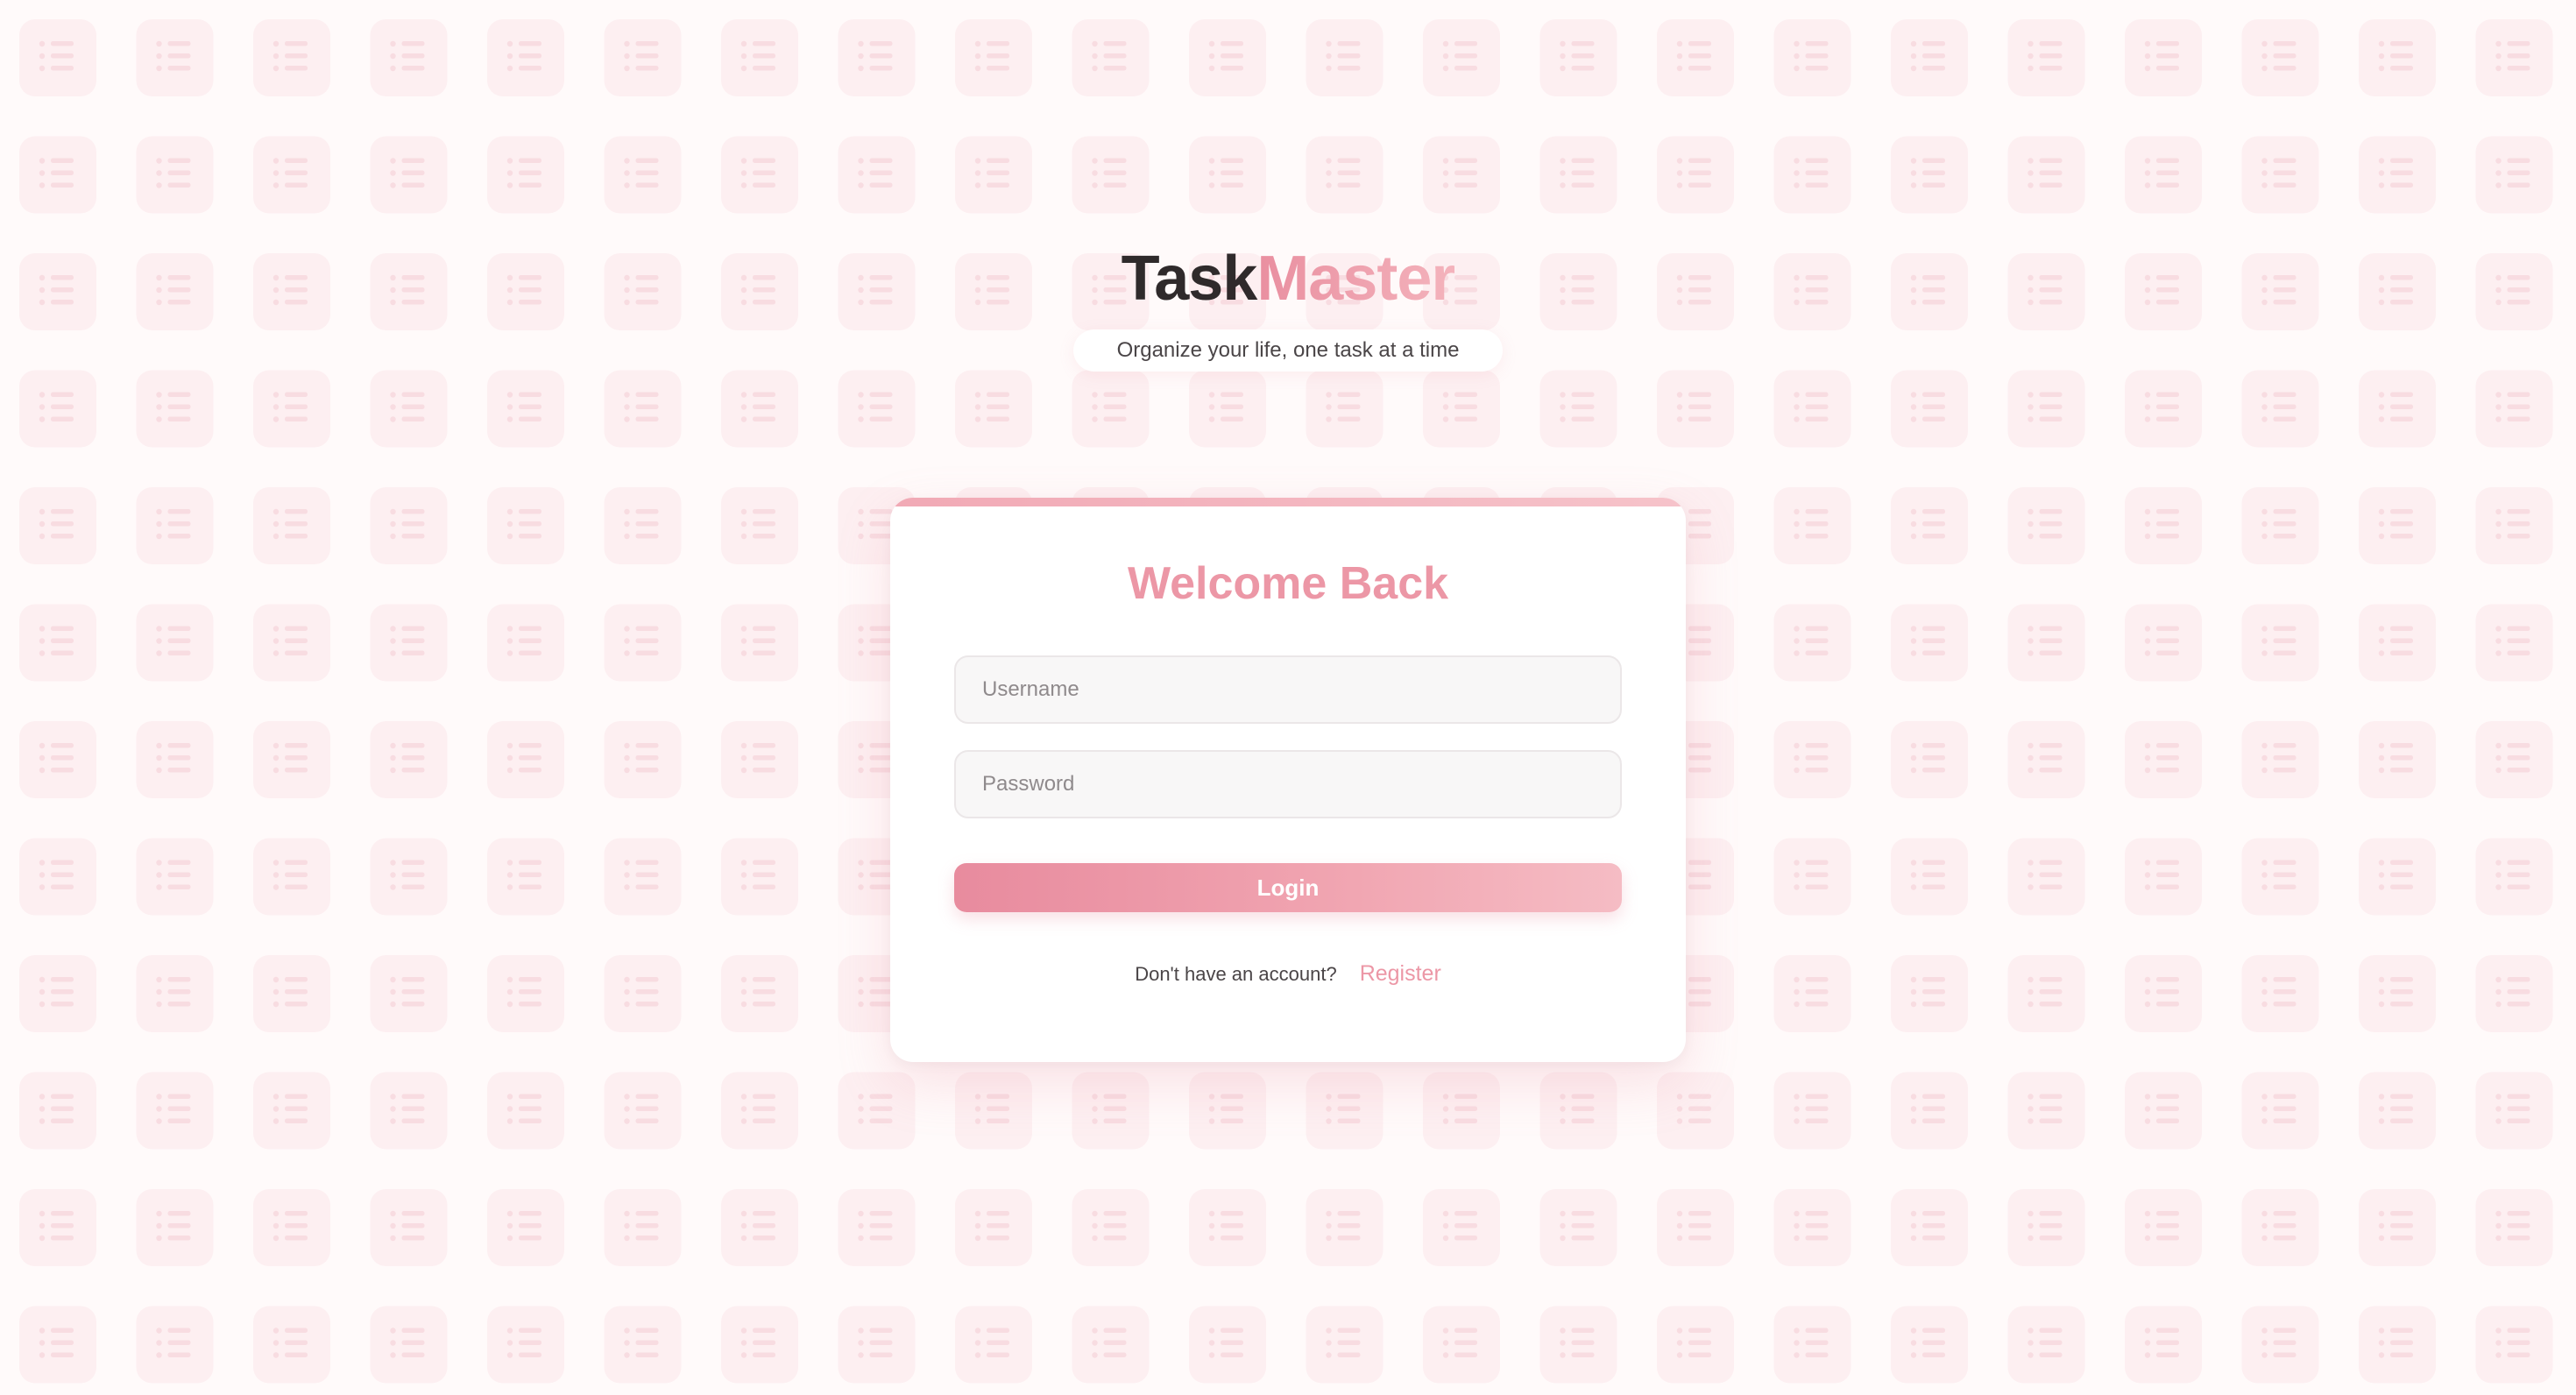  I want to click on logo-text-master: Master, so click(1355, 279).